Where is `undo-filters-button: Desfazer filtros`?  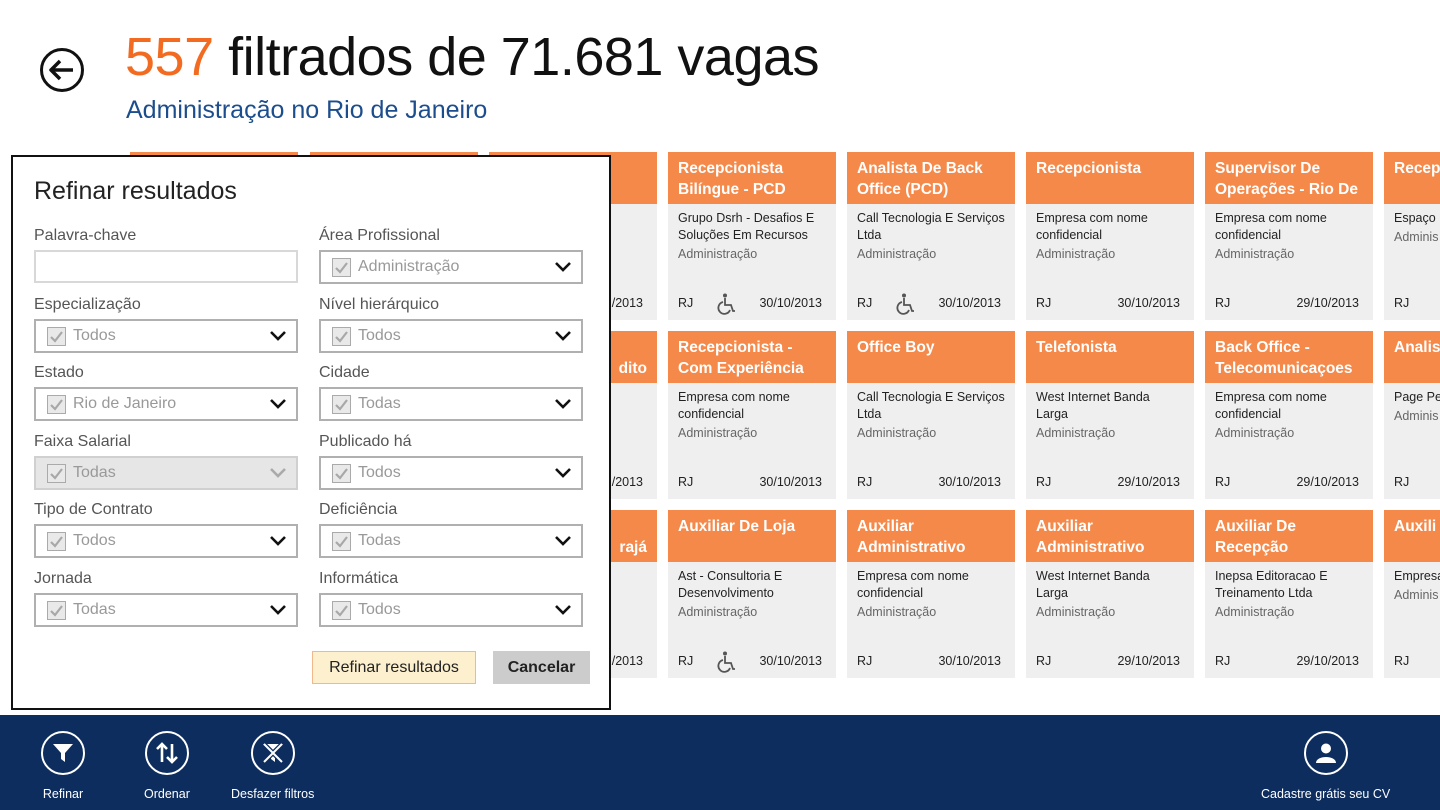 undo-filters-button: Desfazer filtros is located at coordinates (272, 766).